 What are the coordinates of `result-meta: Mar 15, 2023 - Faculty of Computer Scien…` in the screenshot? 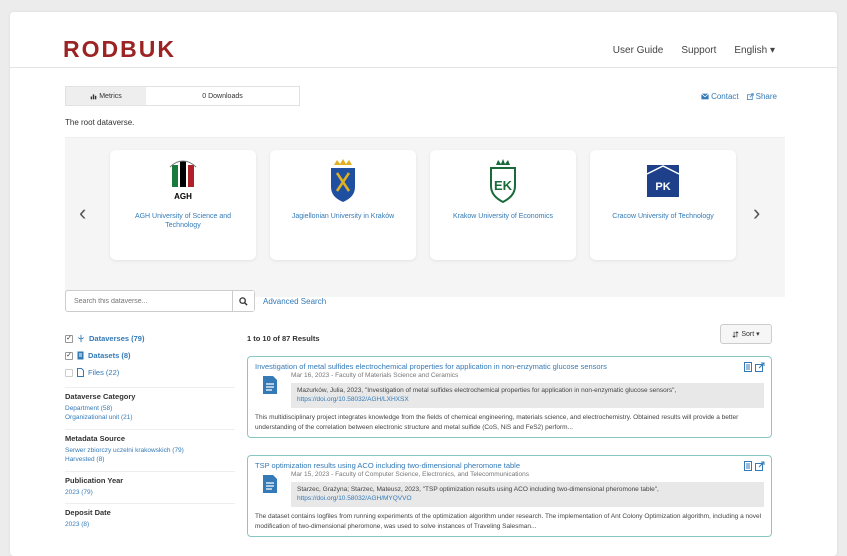 It's located at (410, 474).